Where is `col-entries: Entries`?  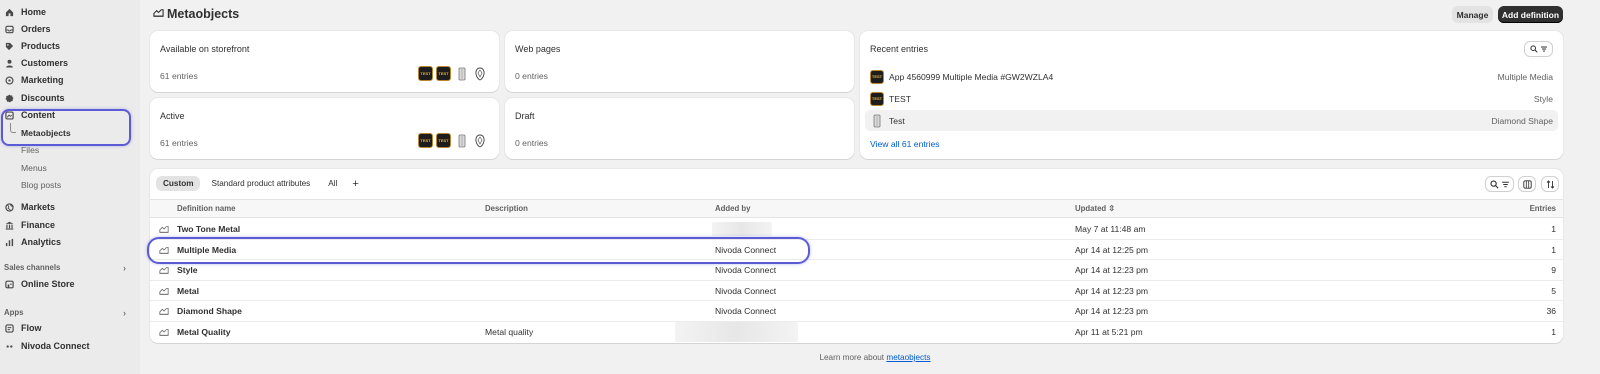 col-entries: Entries is located at coordinates (1543, 208).